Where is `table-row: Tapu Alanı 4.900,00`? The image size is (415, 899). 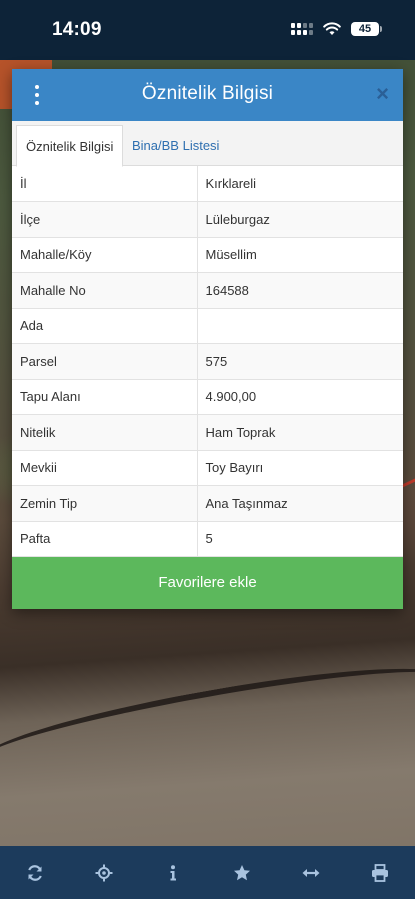
table-row: Tapu Alanı 4.900,00 is located at coordinates (207, 397).